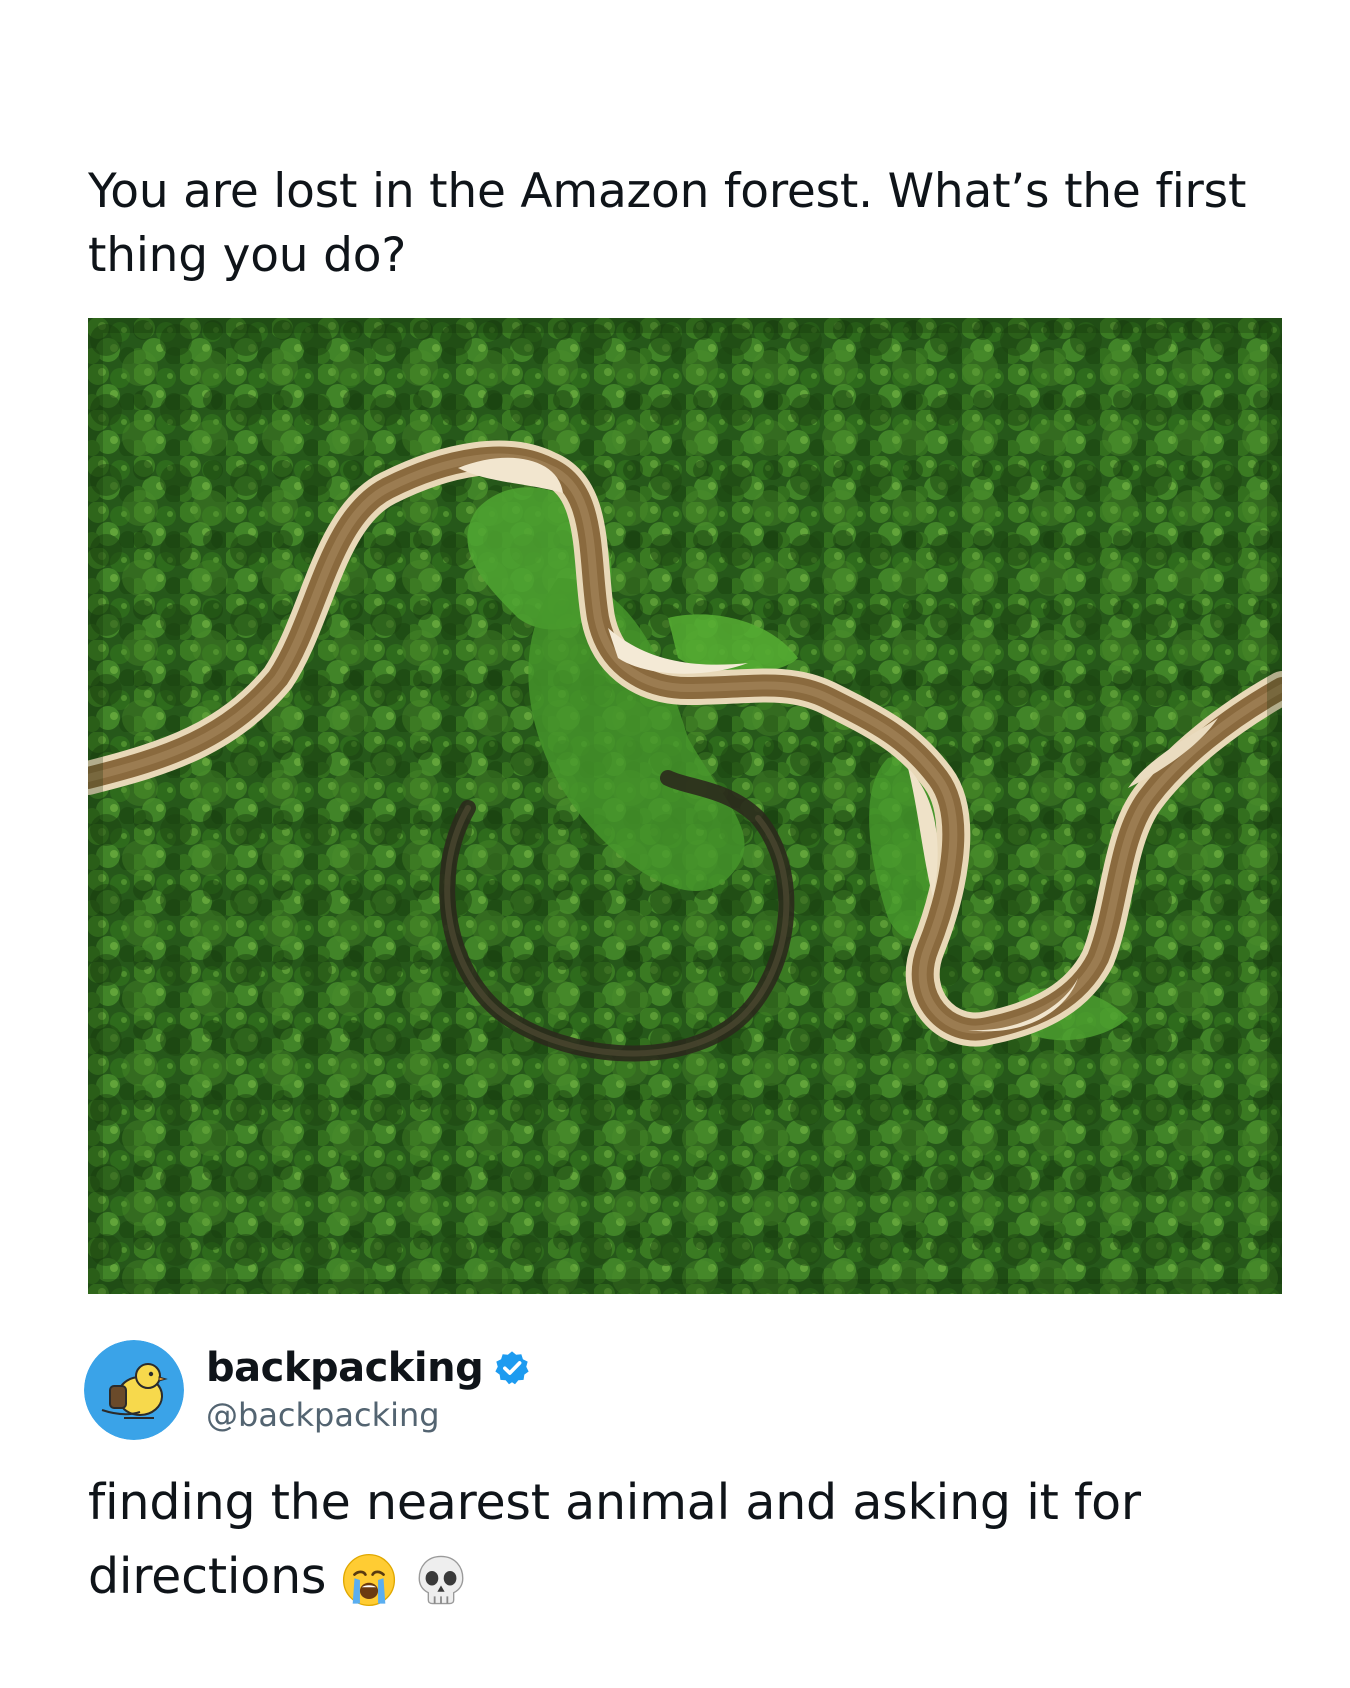  Describe the element at coordinates (512, 1368) in the screenshot. I see `verified-badge-icon` at that location.